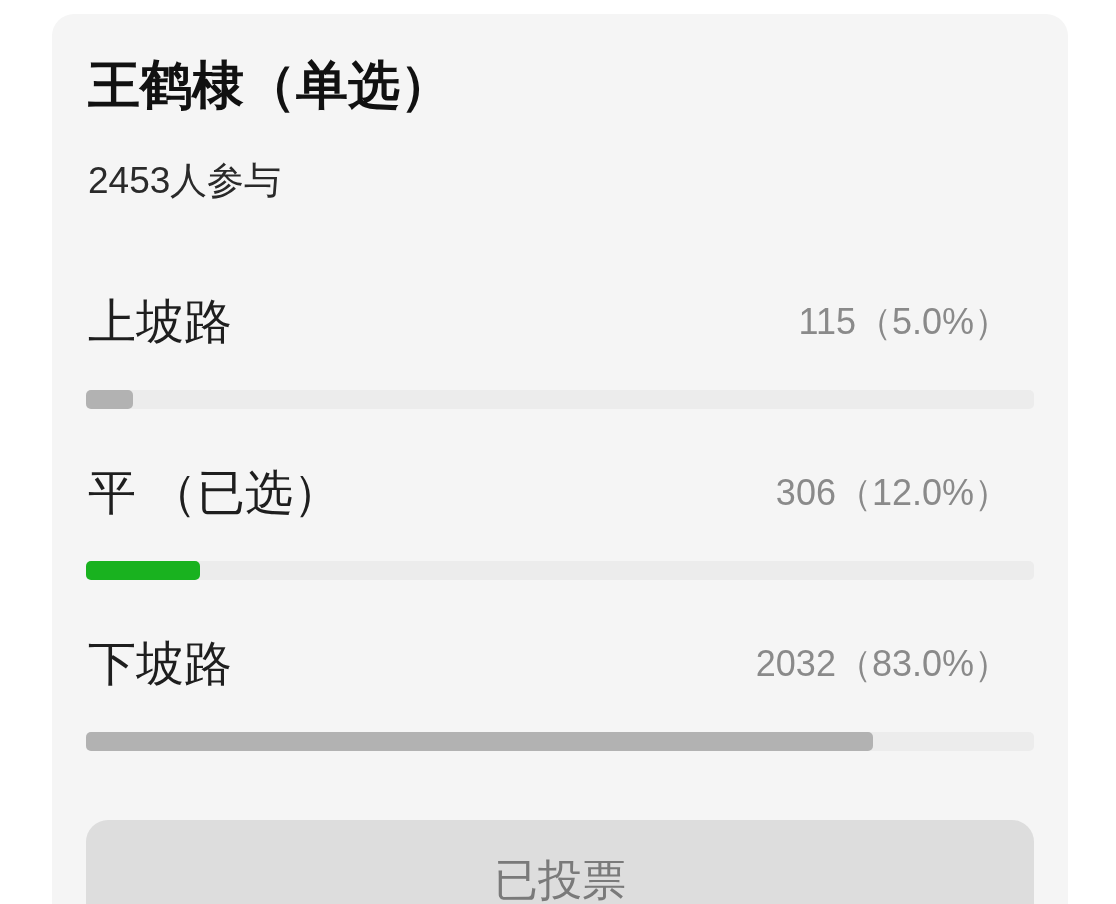 The height and width of the screenshot is (904, 1116). I want to click on vote-count: 115（5.0%）, so click(904, 322).